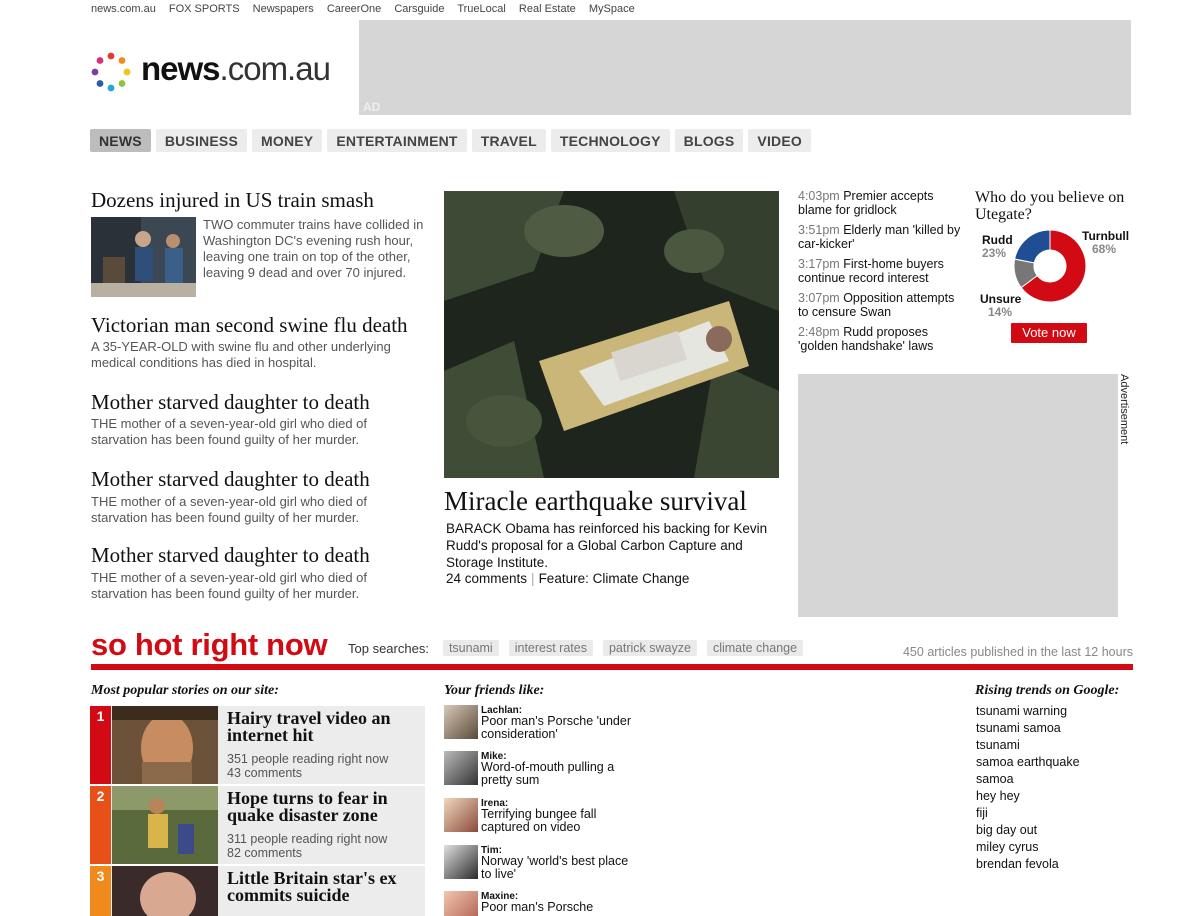  Describe the element at coordinates (481, 9) in the screenshot. I see `network-link: TrueLocal` at that location.